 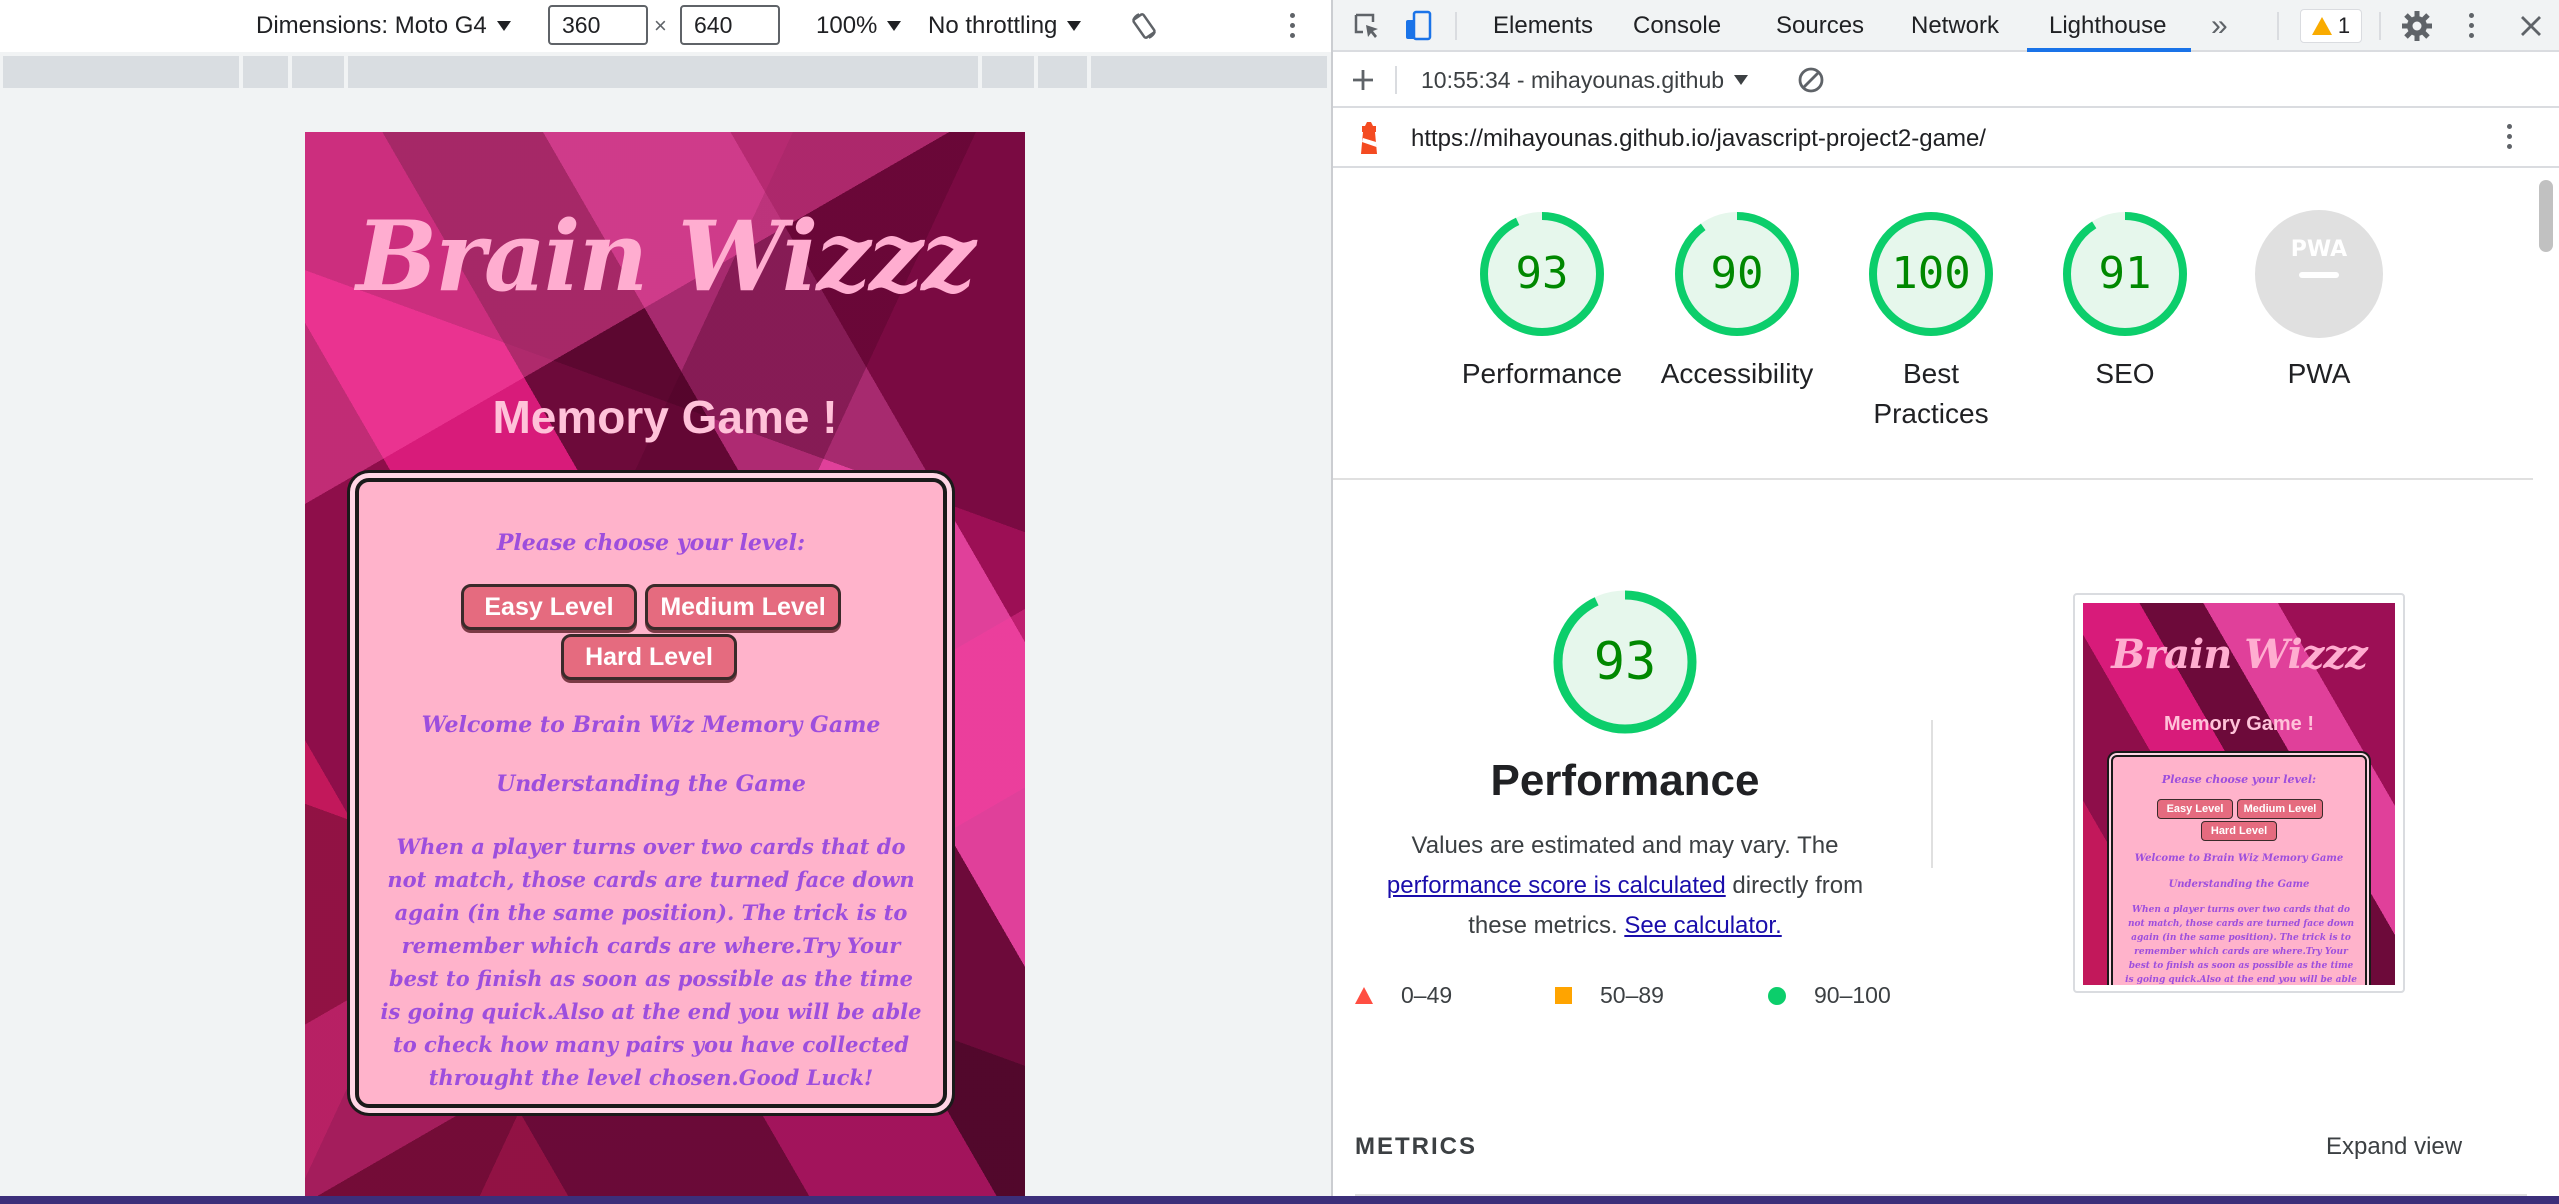 I want to click on game-title: Brain Wizzz, so click(x=666, y=256).